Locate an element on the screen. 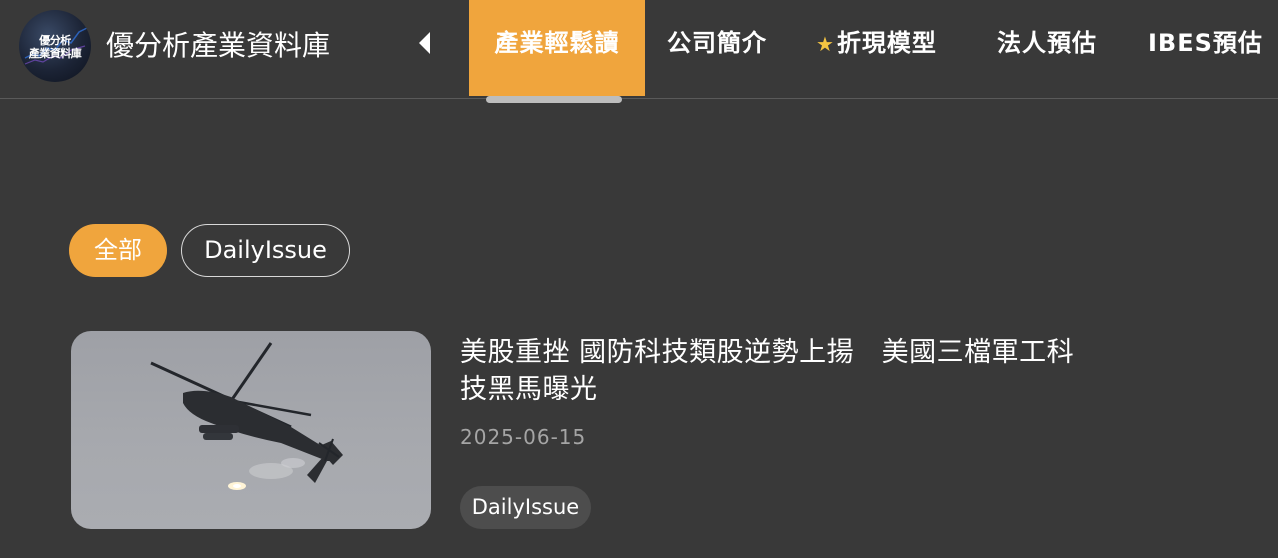 The width and height of the screenshot is (1278, 558). article-title: 美股重挫 國防科技類股逆勢上揚 美國三檔軍工科技黑馬曝光 is located at coordinates (780, 371).